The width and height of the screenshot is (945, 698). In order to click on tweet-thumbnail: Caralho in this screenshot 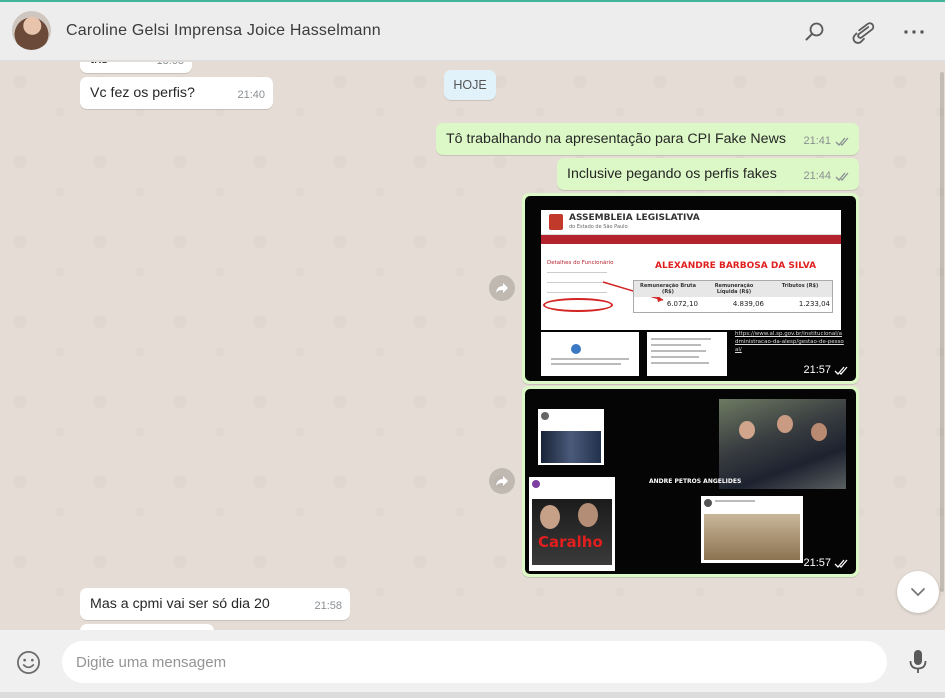, I will do `click(572, 524)`.